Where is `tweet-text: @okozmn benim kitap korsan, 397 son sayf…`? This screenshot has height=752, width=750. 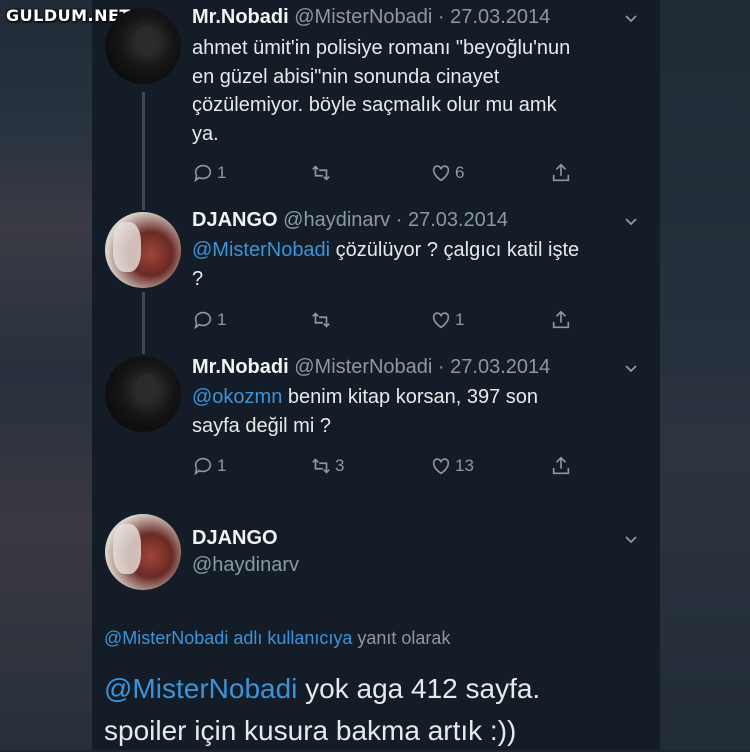 tweet-text: @okozmn benim kitap korsan, 397 son sayf… is located at coordinates (422, 411).